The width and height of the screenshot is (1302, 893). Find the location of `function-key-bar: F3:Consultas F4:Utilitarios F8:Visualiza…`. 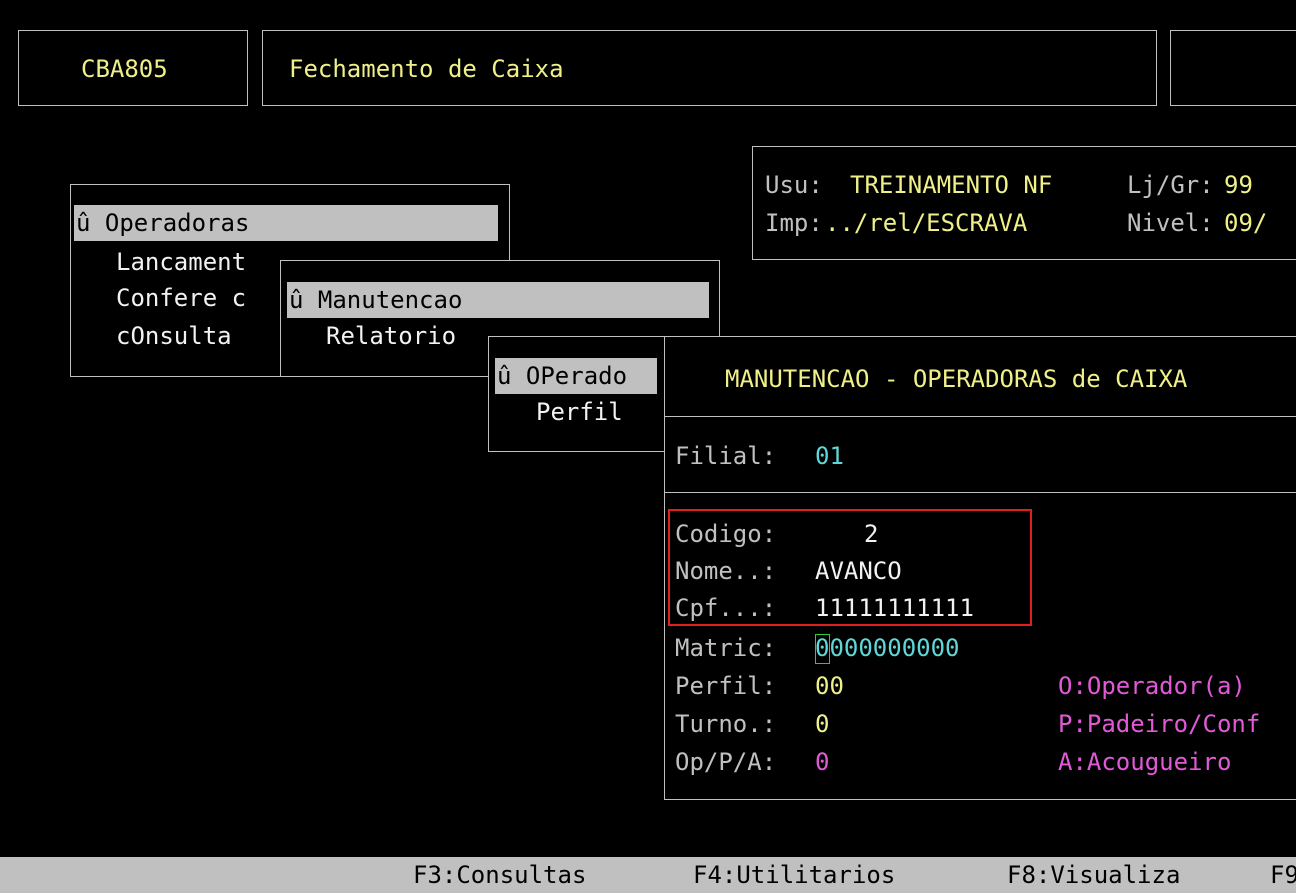

function-key-bar: F3:Consultas F4:Utilitarios F8:Visualiza… is located at coordinates (648, 875).